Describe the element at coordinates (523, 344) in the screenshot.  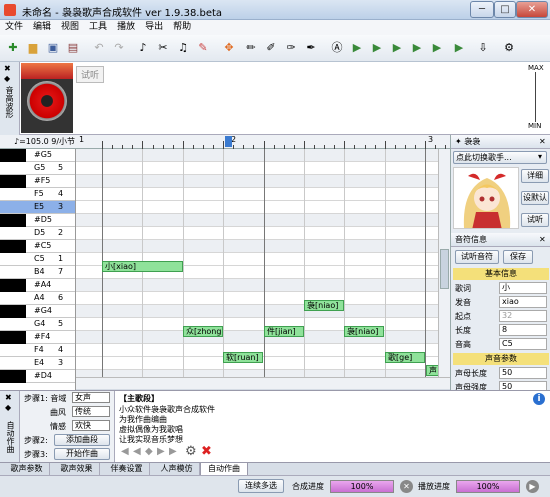
I see `field-input: C5` at that location.